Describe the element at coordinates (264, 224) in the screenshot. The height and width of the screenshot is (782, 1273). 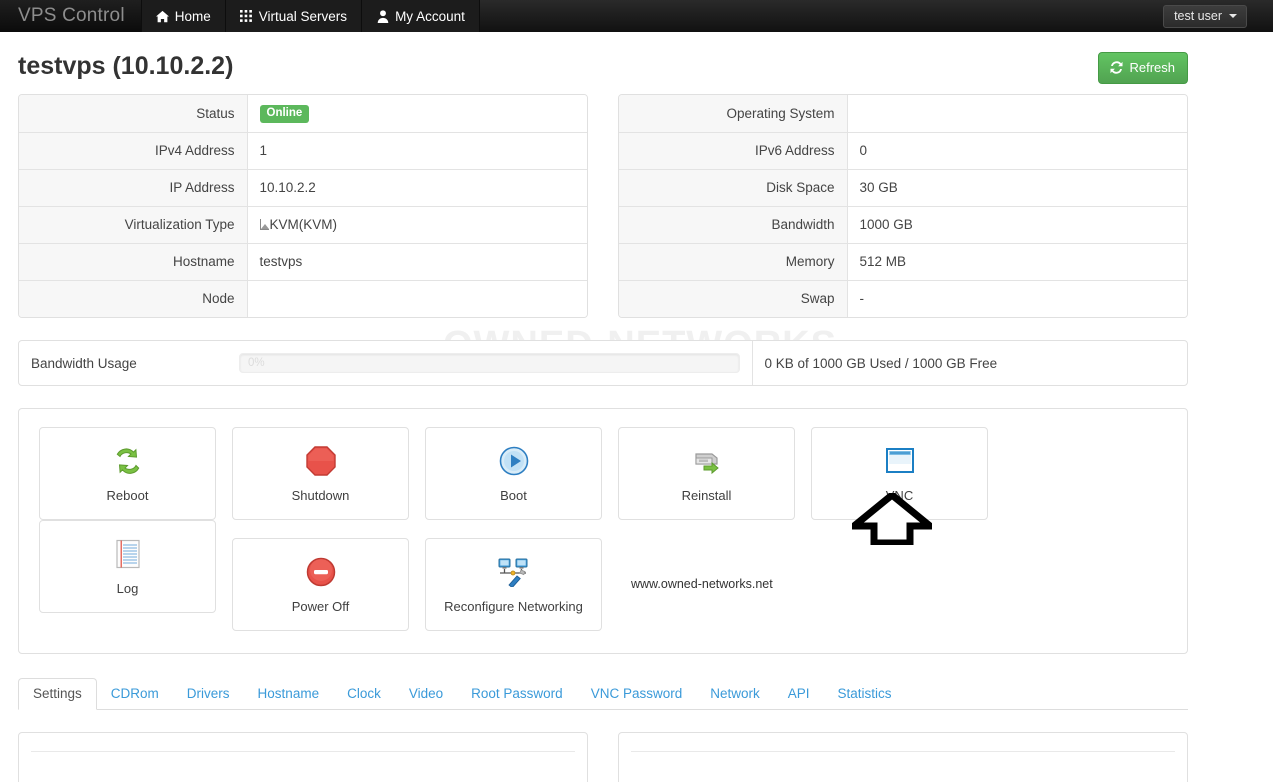
I see `broken-image-icon` at that location.